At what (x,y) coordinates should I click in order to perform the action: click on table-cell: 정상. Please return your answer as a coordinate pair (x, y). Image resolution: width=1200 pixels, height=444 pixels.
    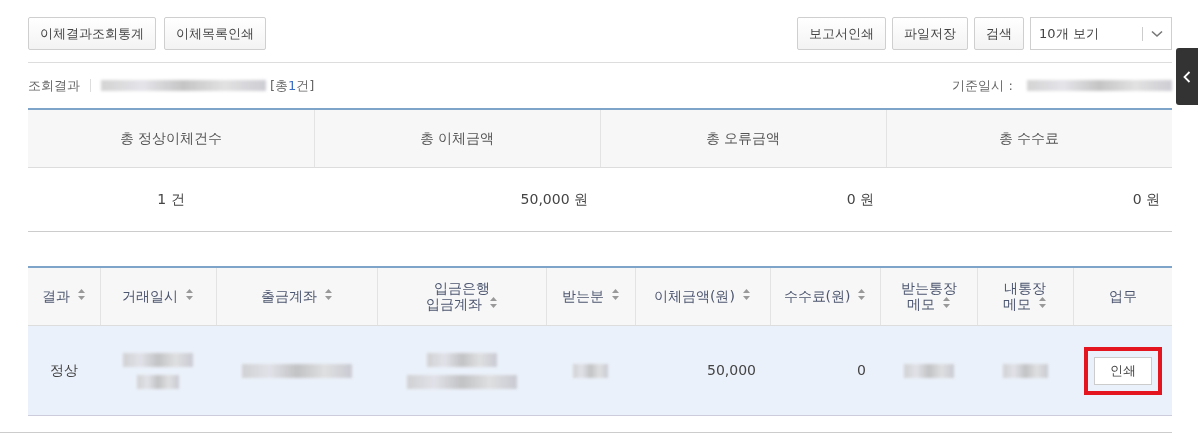
    Looking at the image, I should click on (64, 370).